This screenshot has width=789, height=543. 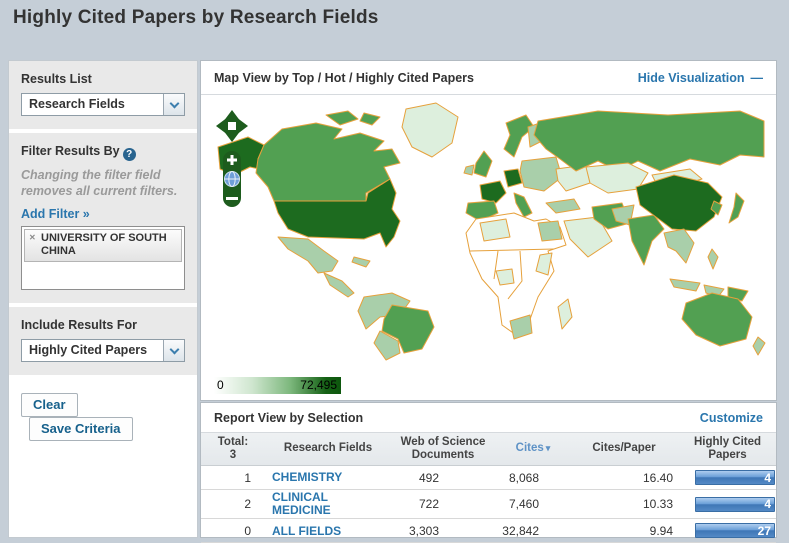 I want to click on field-link: CLINICAL MEDICINE, so click(x=311, y=503).